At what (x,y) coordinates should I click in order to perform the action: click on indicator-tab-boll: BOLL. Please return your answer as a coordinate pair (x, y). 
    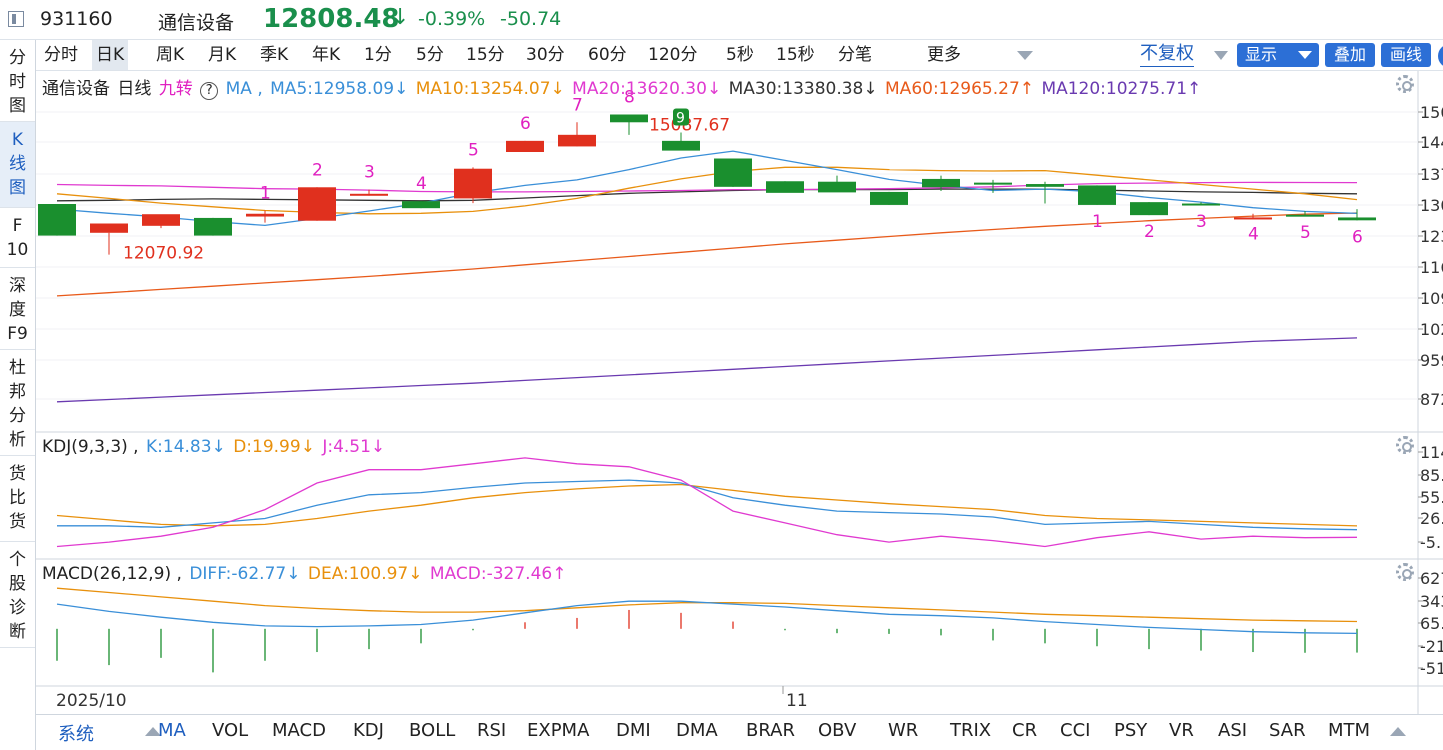
    Looking at the image, I should click on (432, 730).